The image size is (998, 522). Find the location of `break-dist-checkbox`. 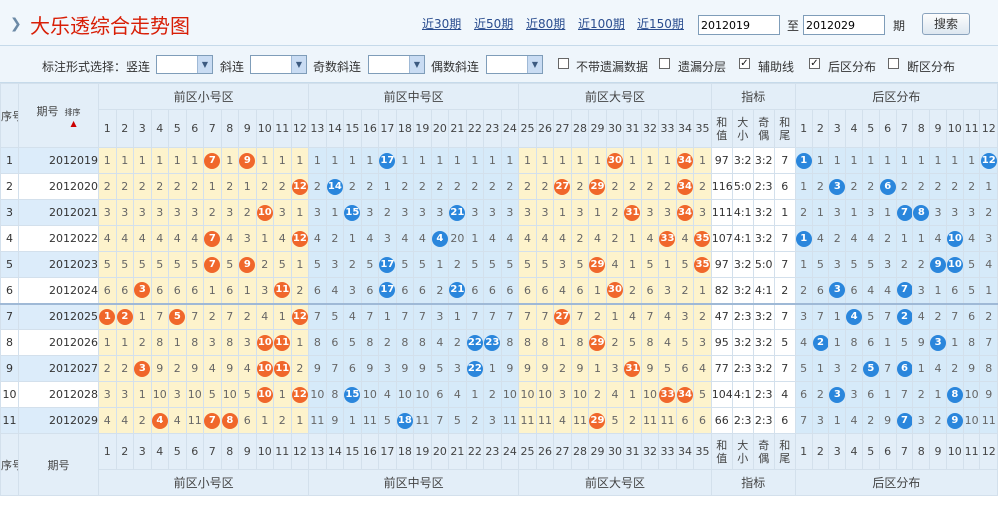

break-dist-checkbox is located at coordinates (893, 63).